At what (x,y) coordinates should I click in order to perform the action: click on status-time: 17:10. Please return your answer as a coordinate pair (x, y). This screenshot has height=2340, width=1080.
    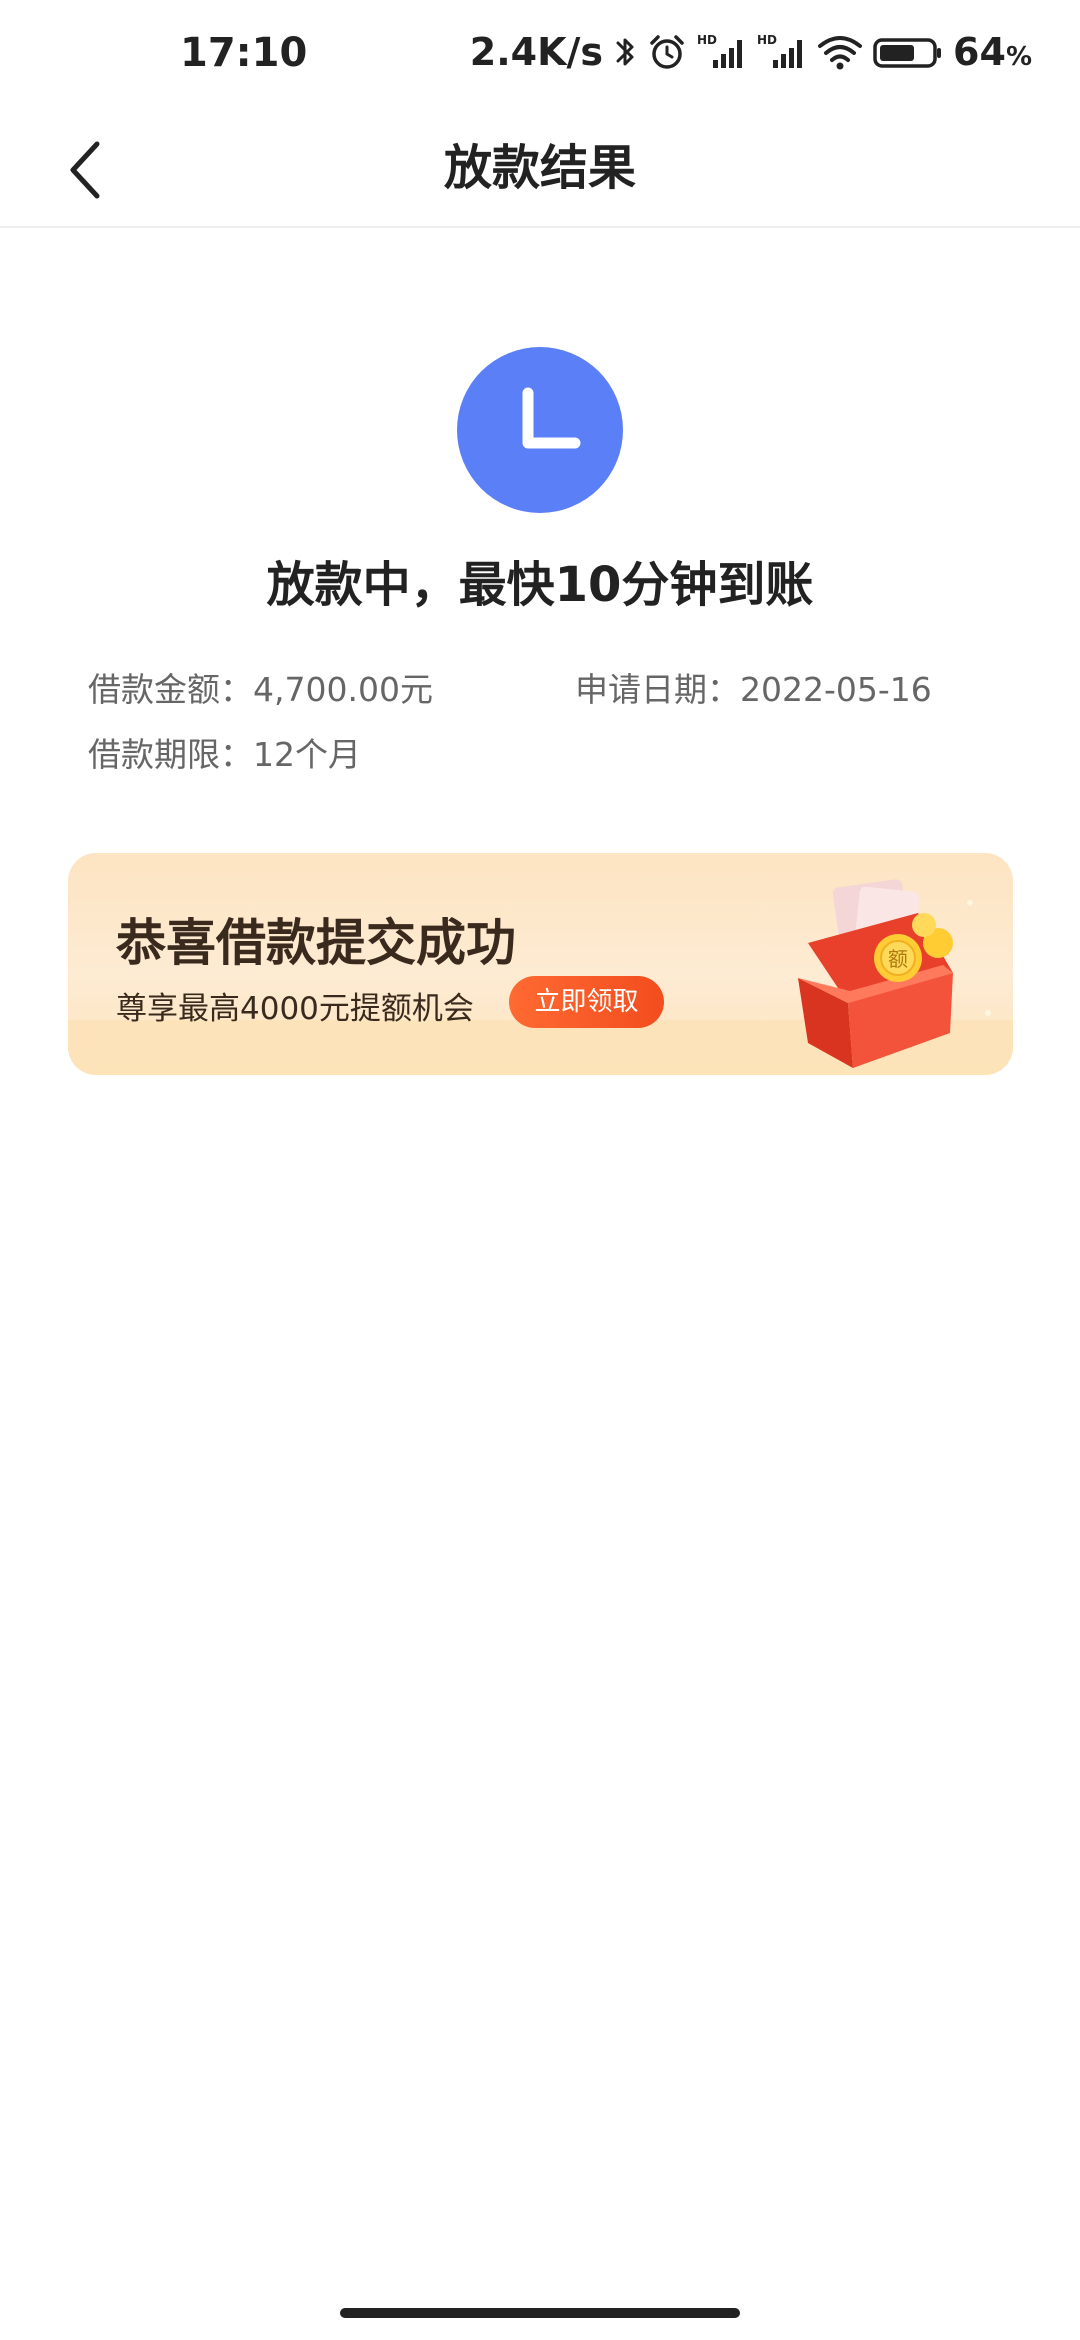
    Looking at the image, I should click on (244, 53).